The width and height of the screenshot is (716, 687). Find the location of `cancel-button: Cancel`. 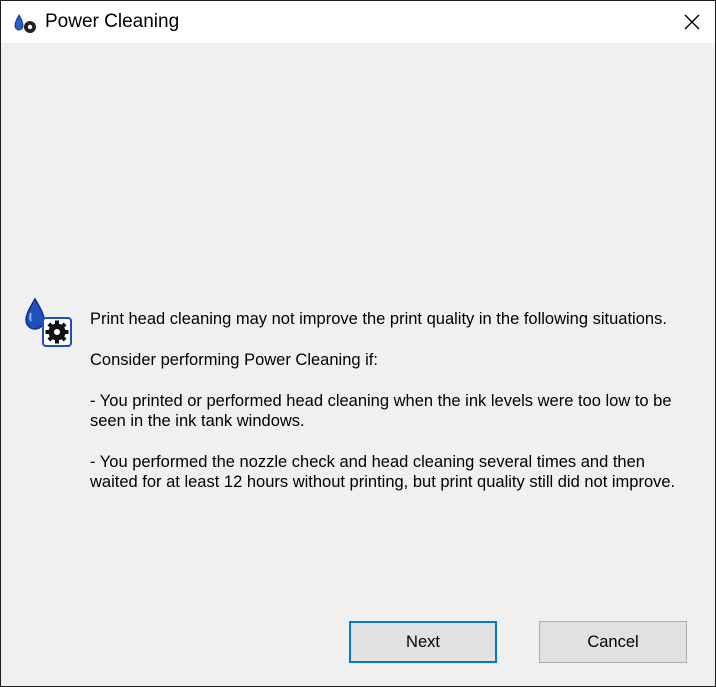

cancel-button: Cancel is located at coordinates (613, 642).